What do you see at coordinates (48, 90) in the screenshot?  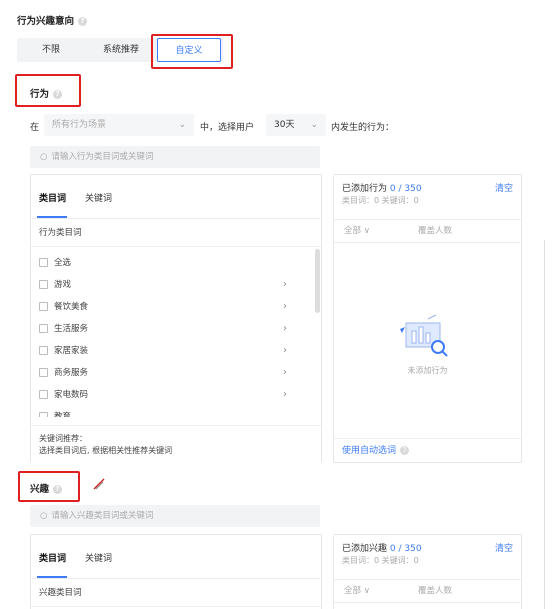 I see `highlight-behavior` at bounding box center [48, 90].